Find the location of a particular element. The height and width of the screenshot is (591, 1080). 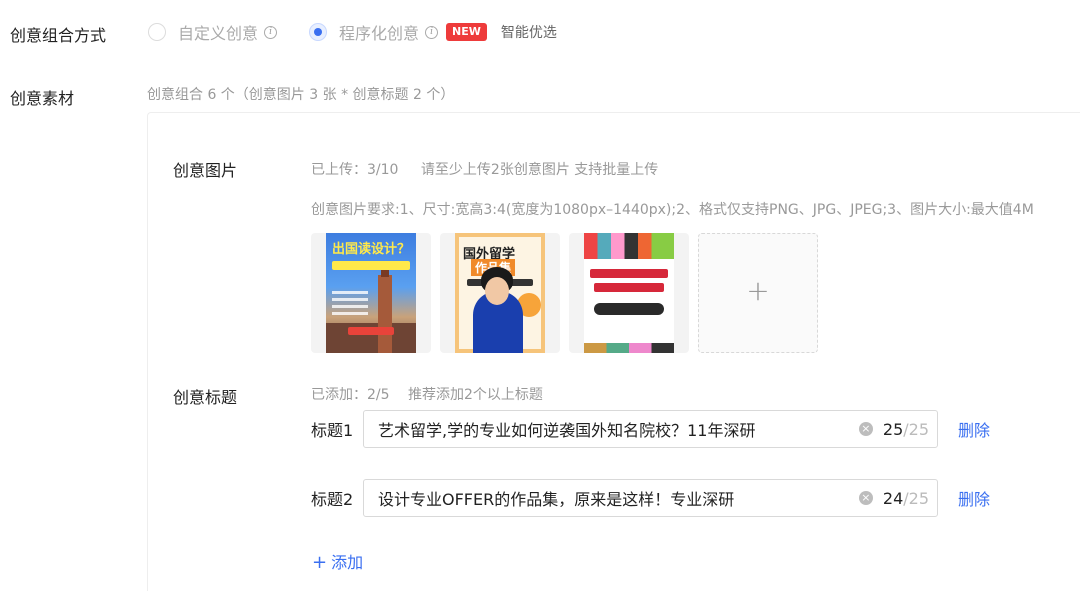

title-2-value: 设计专业OFFER的作品集，原来是这样！专业深研 is located at coordinates (618, 498).